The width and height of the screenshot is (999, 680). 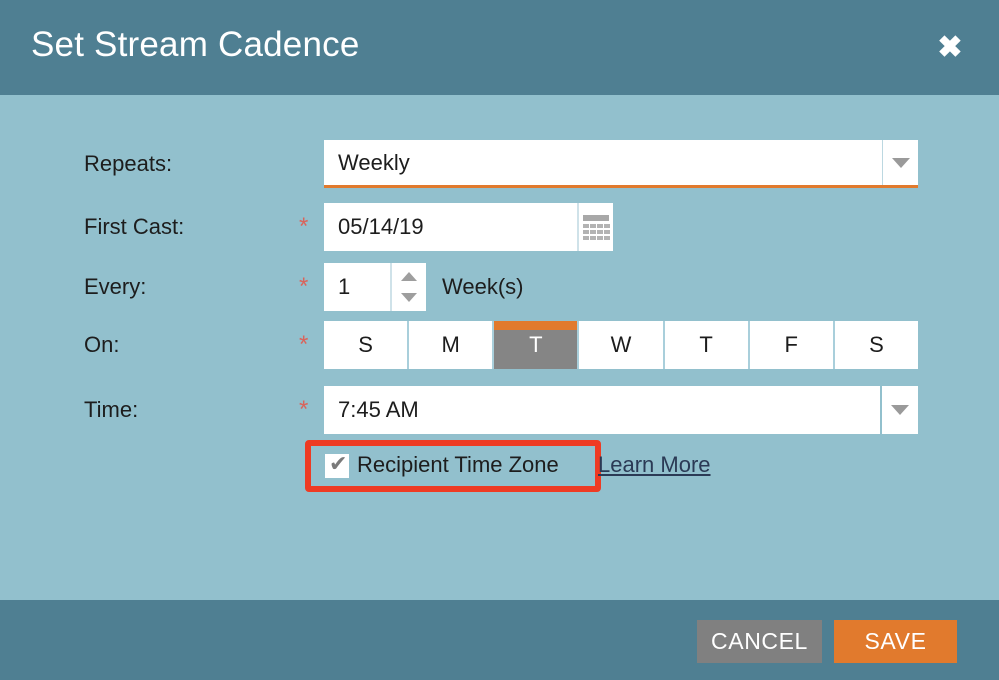 I want to click on on-label: On:, so click(x=102, y=344).